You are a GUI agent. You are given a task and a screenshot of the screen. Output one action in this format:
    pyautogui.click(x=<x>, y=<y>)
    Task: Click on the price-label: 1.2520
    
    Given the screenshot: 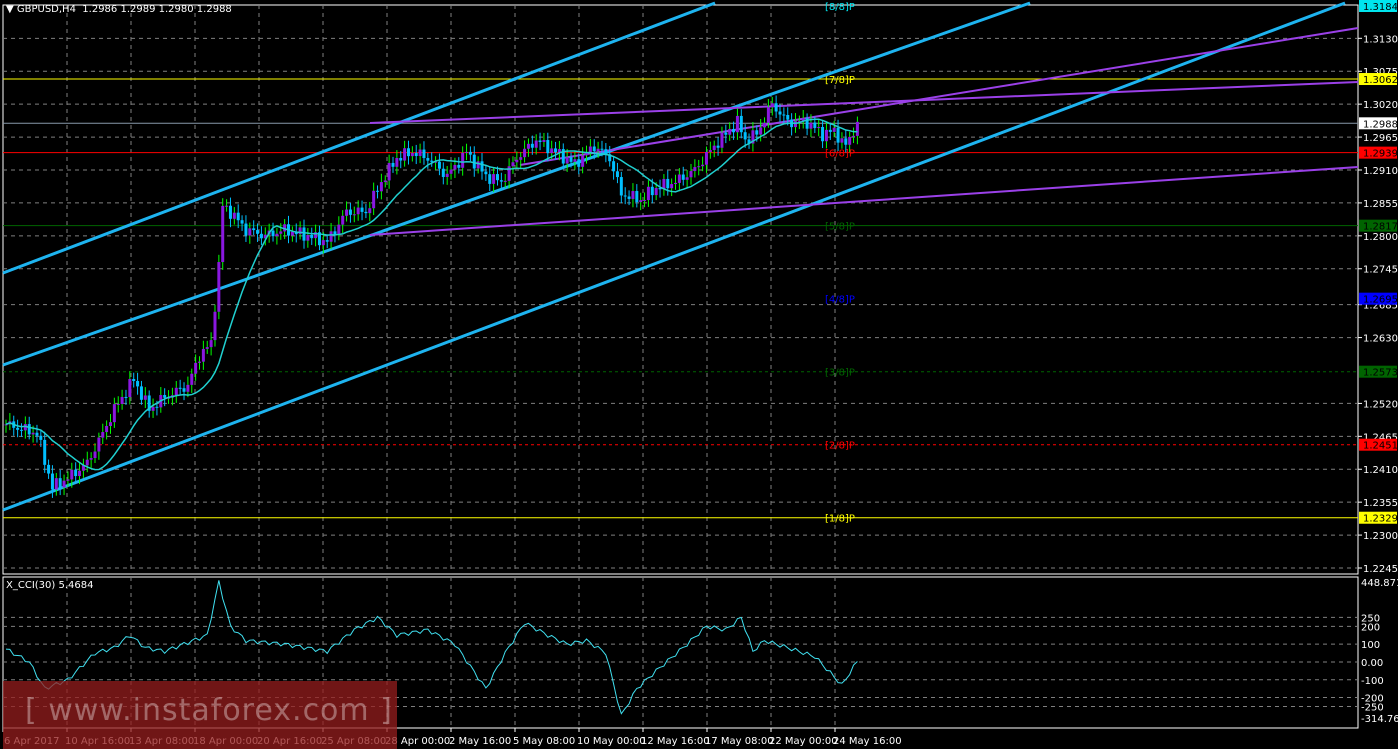 What is the action you would take?
    pyautogui.click(x=1380, y=404)
    